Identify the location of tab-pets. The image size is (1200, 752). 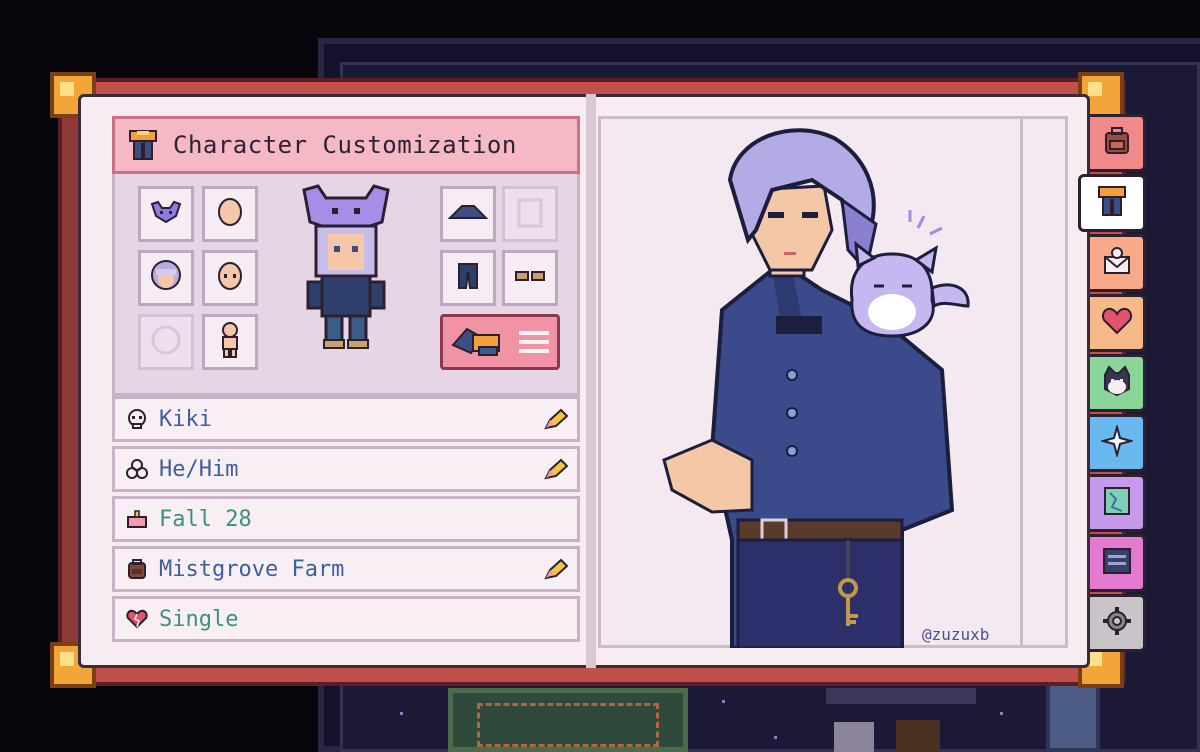
(1118, 383).